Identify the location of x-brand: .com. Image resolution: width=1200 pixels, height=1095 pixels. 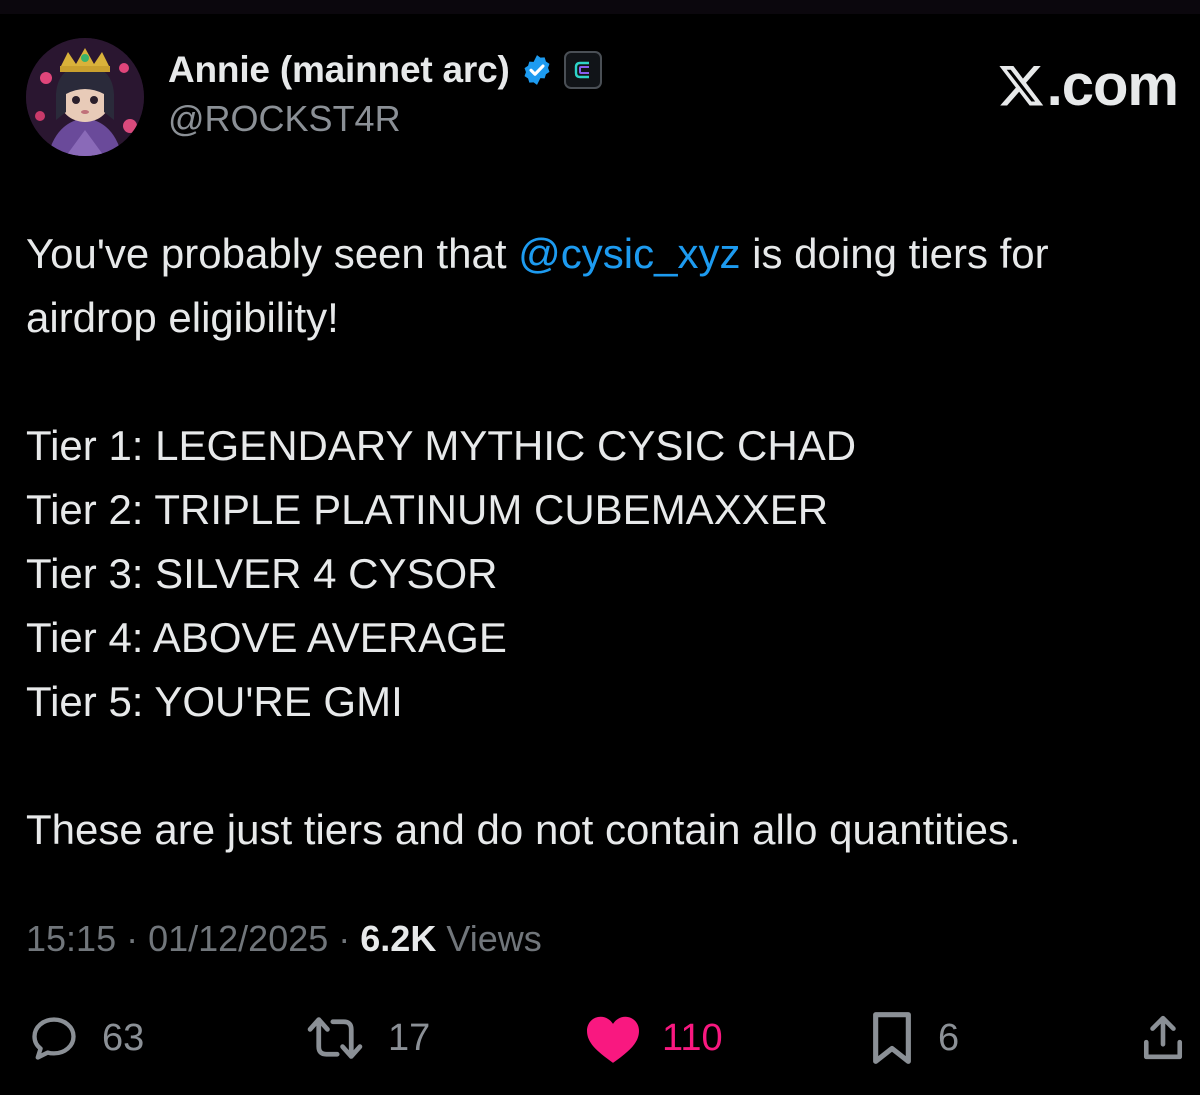
(1089, 85).